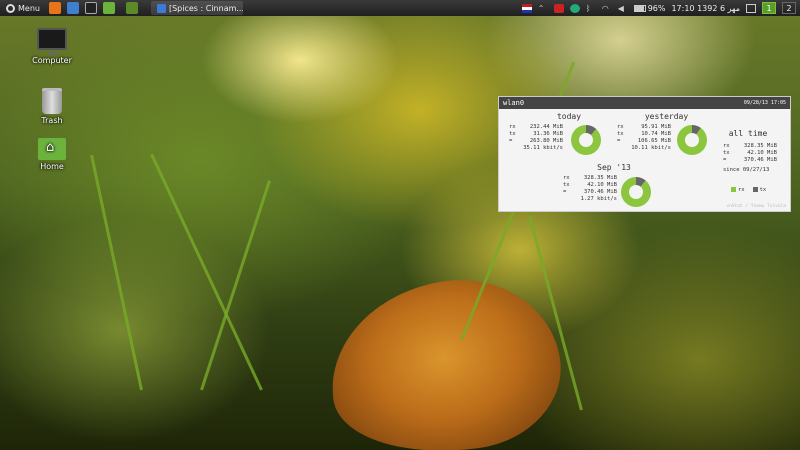  What do you see at coordinates (161, 8) in the screenshot?
I see `browser-window-icon` at bounding box center [161, 8].